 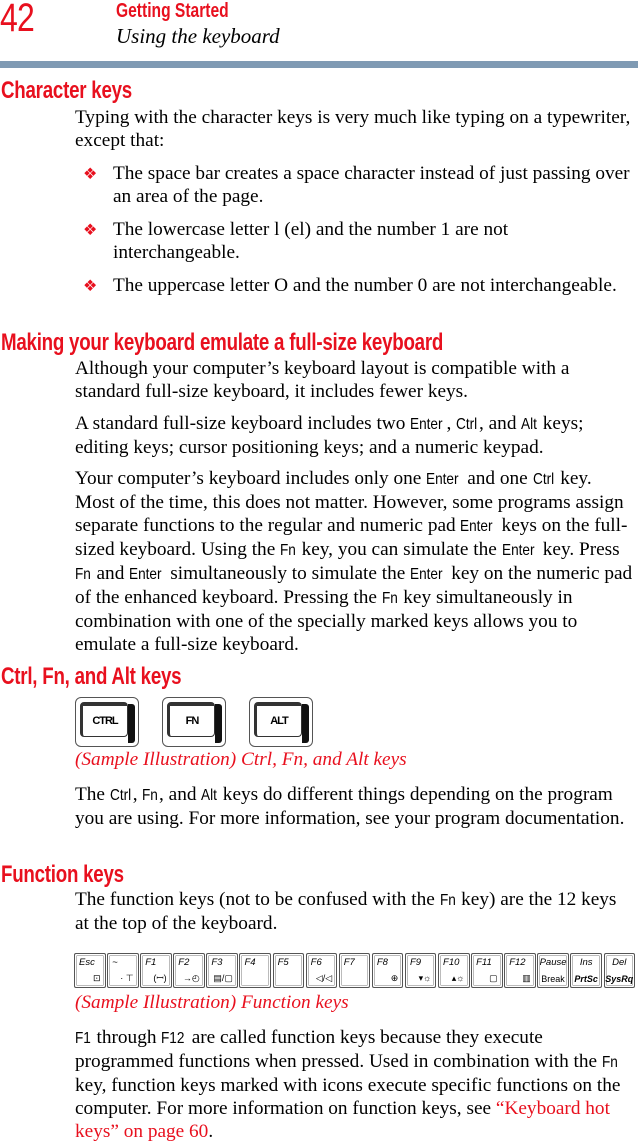 What do you see at coordinates (151, 962) in the screenshot?
I see `key-label: F1` at bounding box center [151, 962].